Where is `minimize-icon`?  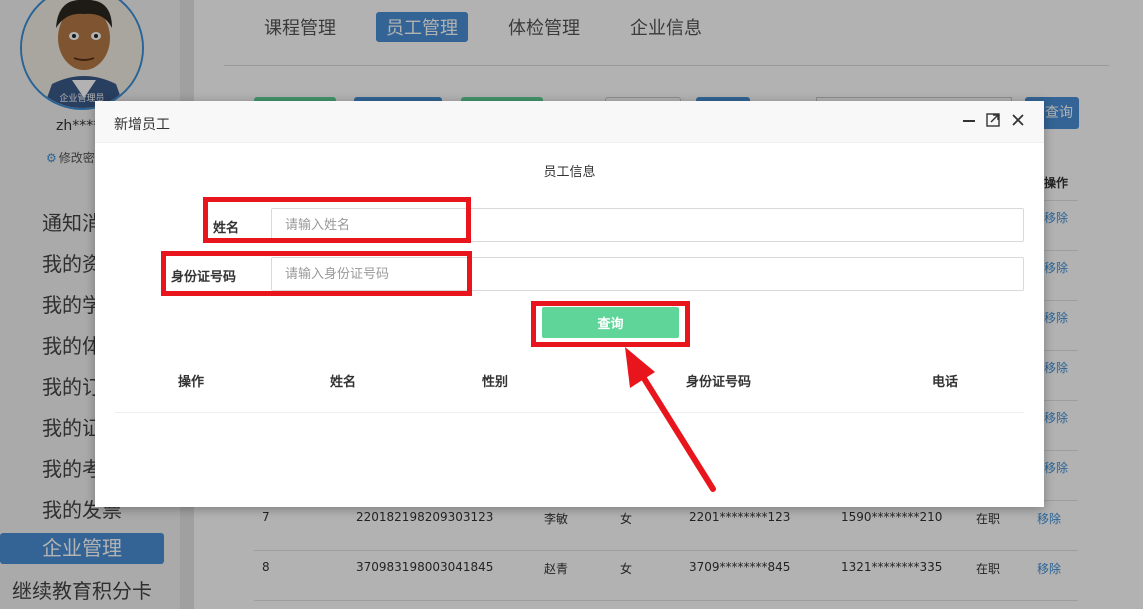 minimize-icon is located at coordinates (969, 122).